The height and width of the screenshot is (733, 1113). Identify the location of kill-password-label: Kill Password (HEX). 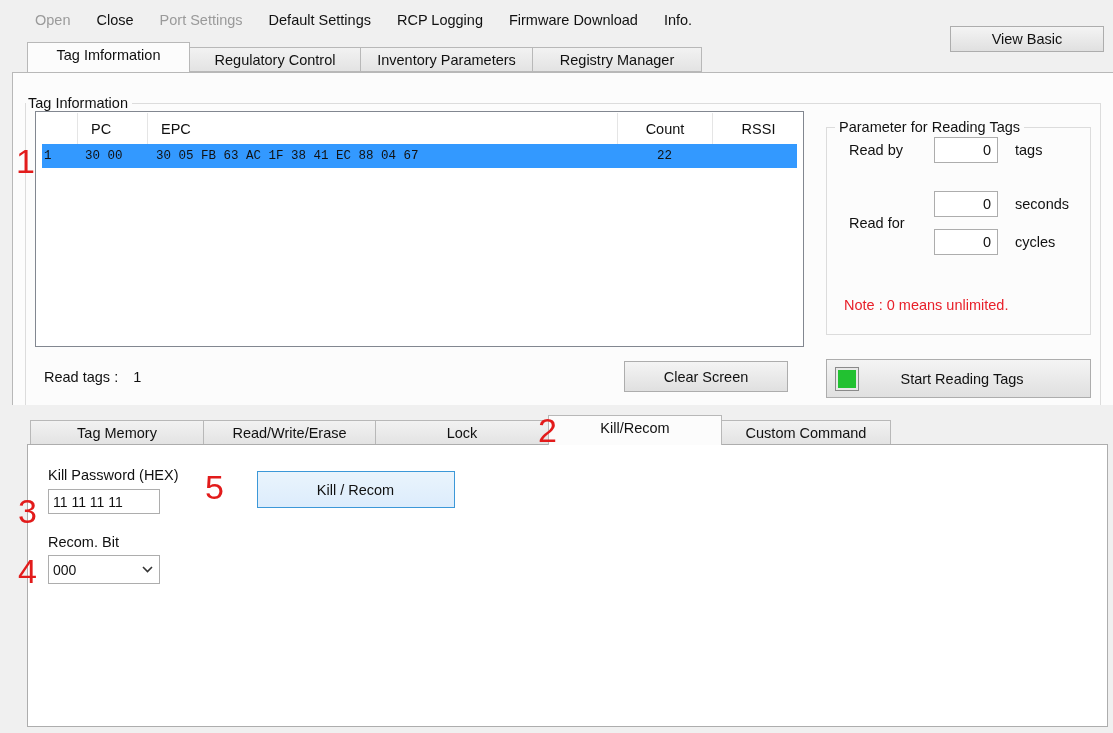
(113, 475).